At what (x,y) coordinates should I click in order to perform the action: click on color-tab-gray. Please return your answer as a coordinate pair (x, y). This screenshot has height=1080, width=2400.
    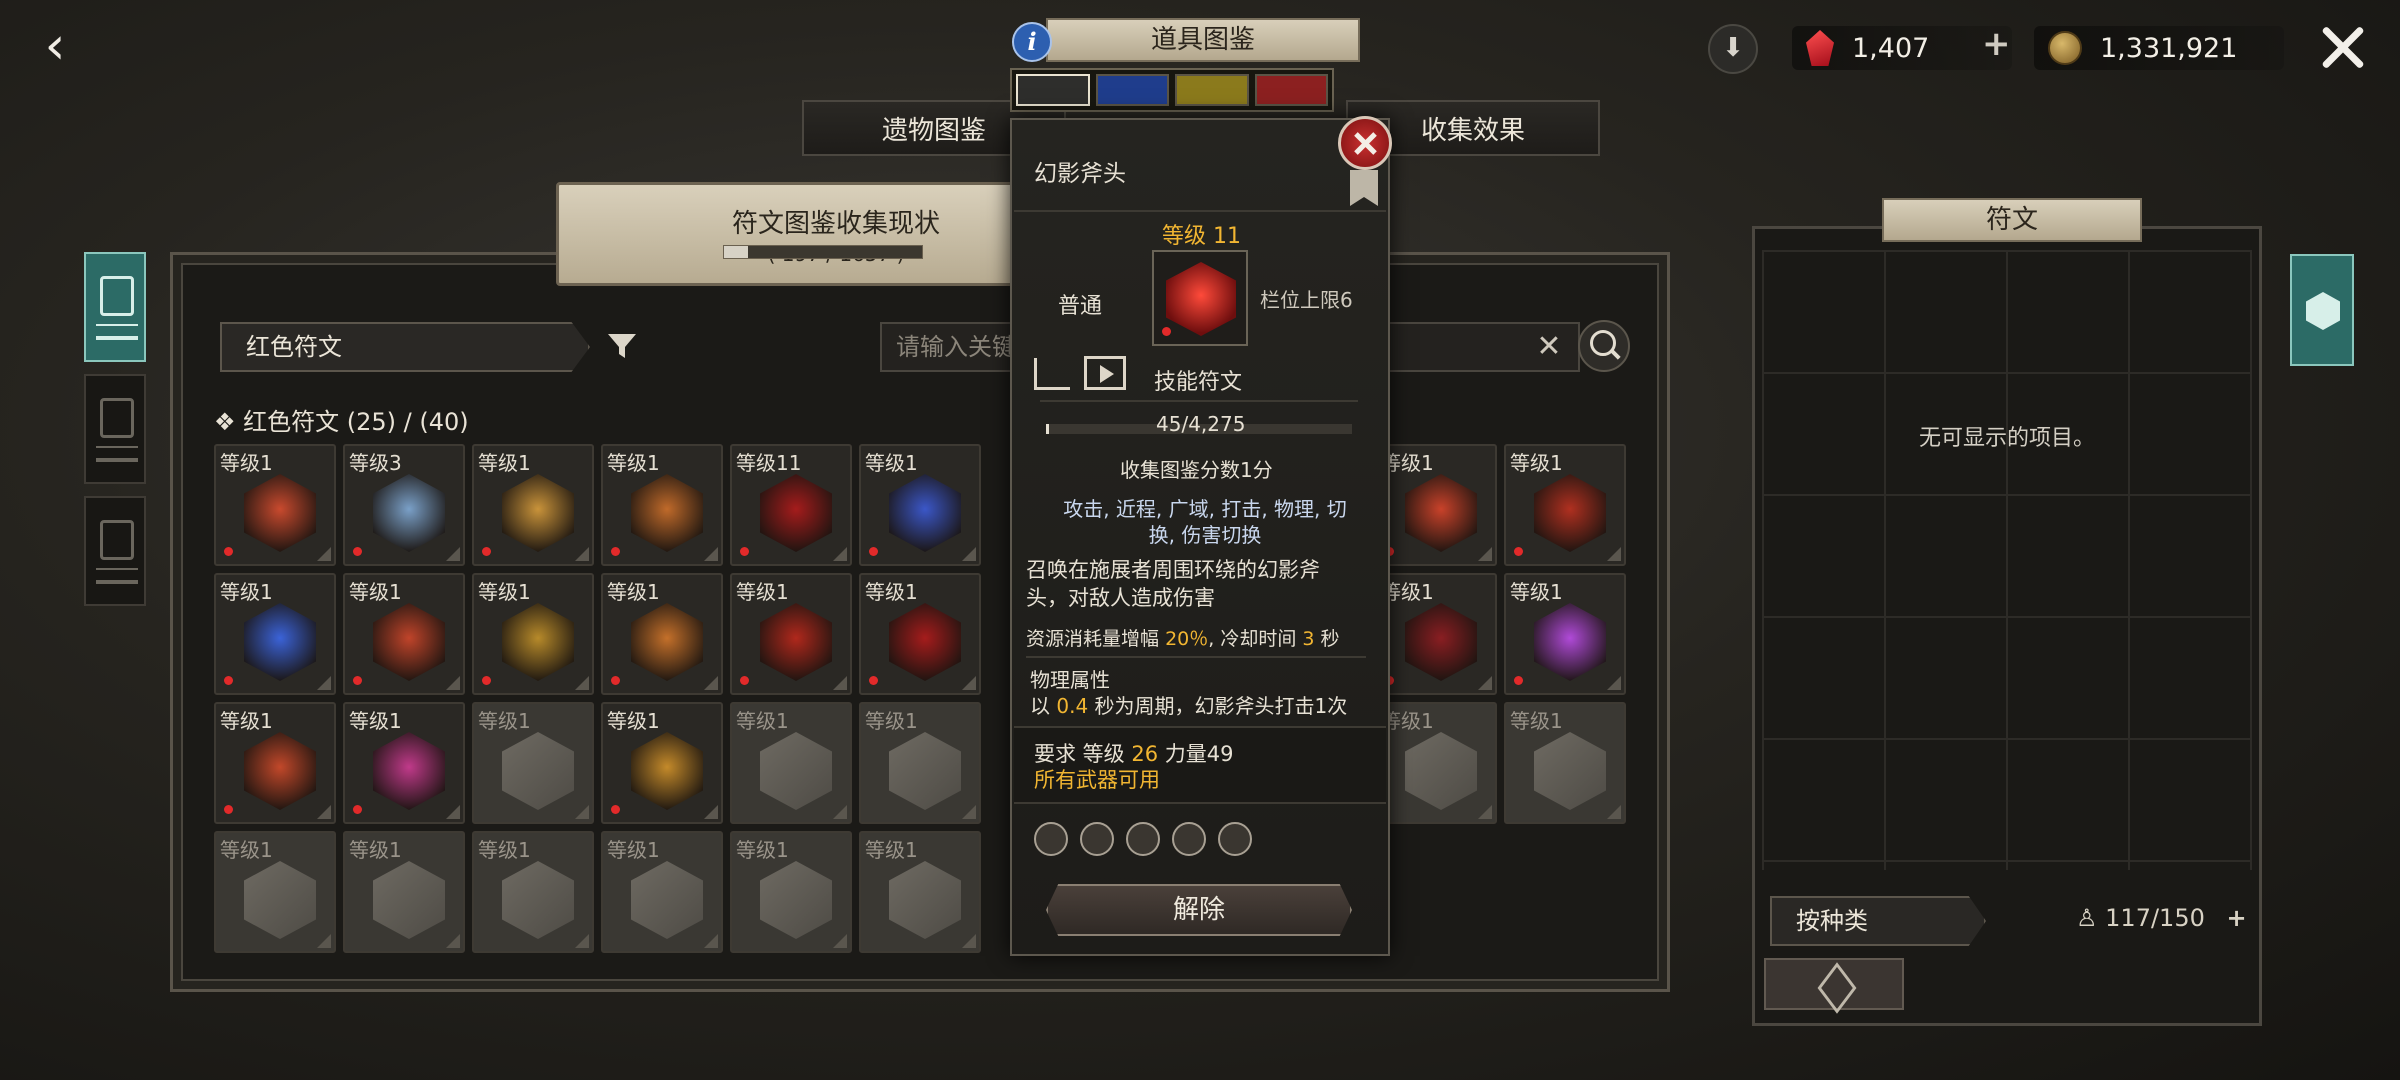
    Looking at the image, I should click on (1053, 90).